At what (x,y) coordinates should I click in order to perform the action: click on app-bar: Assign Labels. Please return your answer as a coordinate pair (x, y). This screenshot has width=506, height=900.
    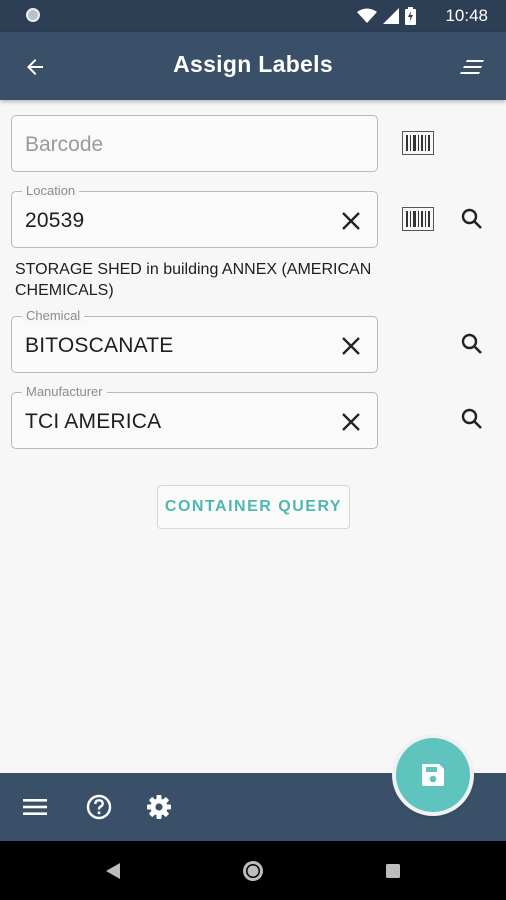
    Looking at the image, I should click on (253, 66).